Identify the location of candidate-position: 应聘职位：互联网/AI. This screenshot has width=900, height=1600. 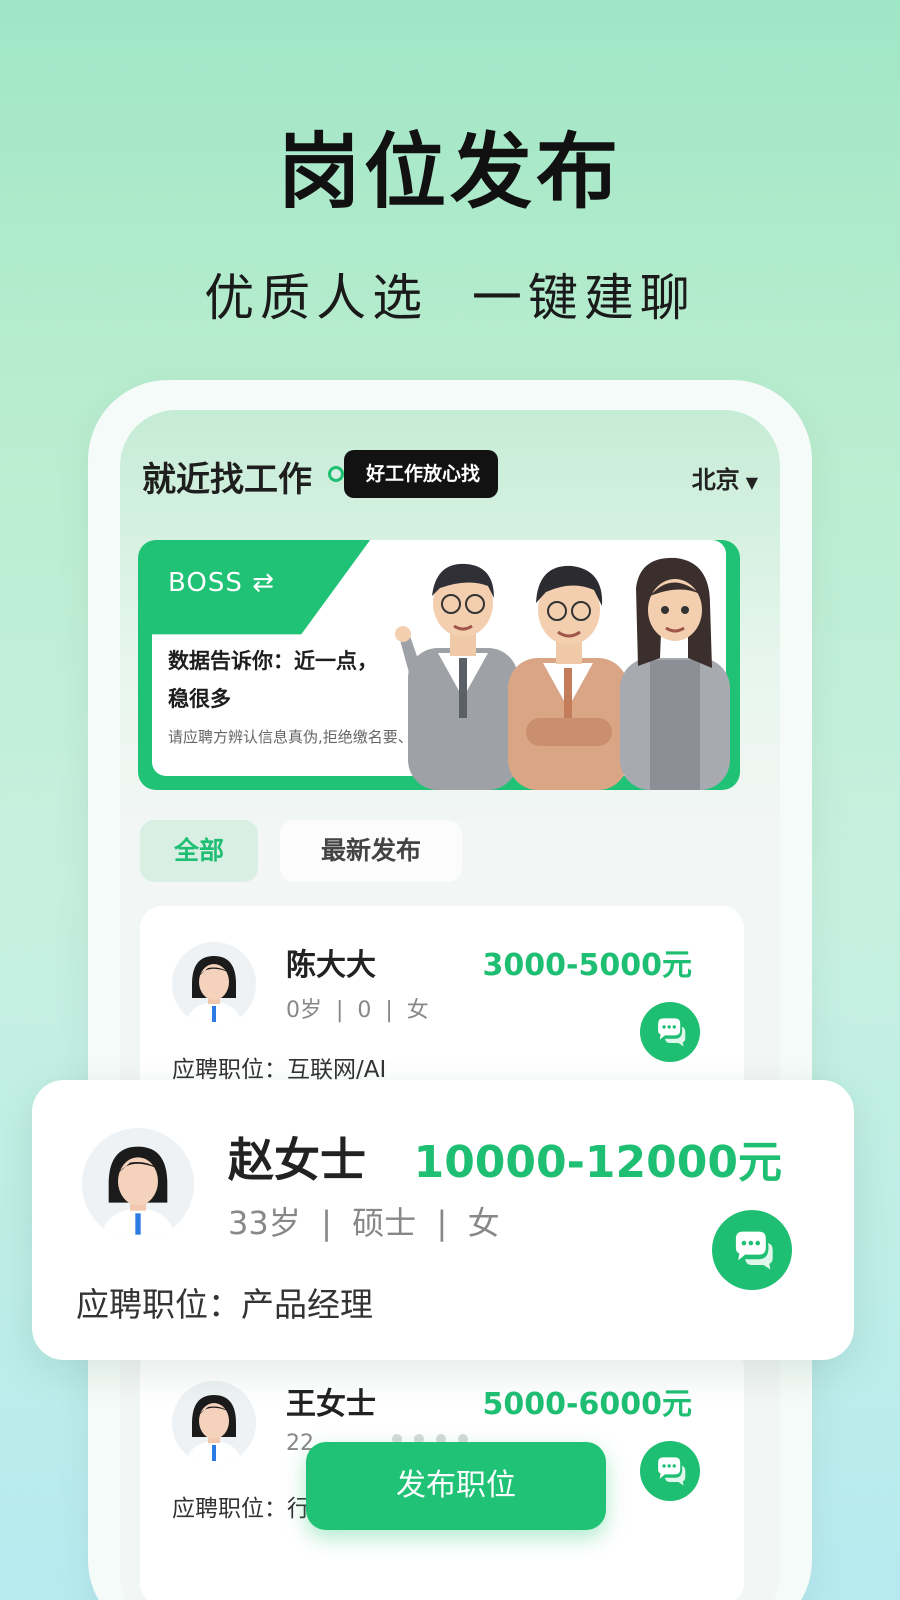
(279, 1070).